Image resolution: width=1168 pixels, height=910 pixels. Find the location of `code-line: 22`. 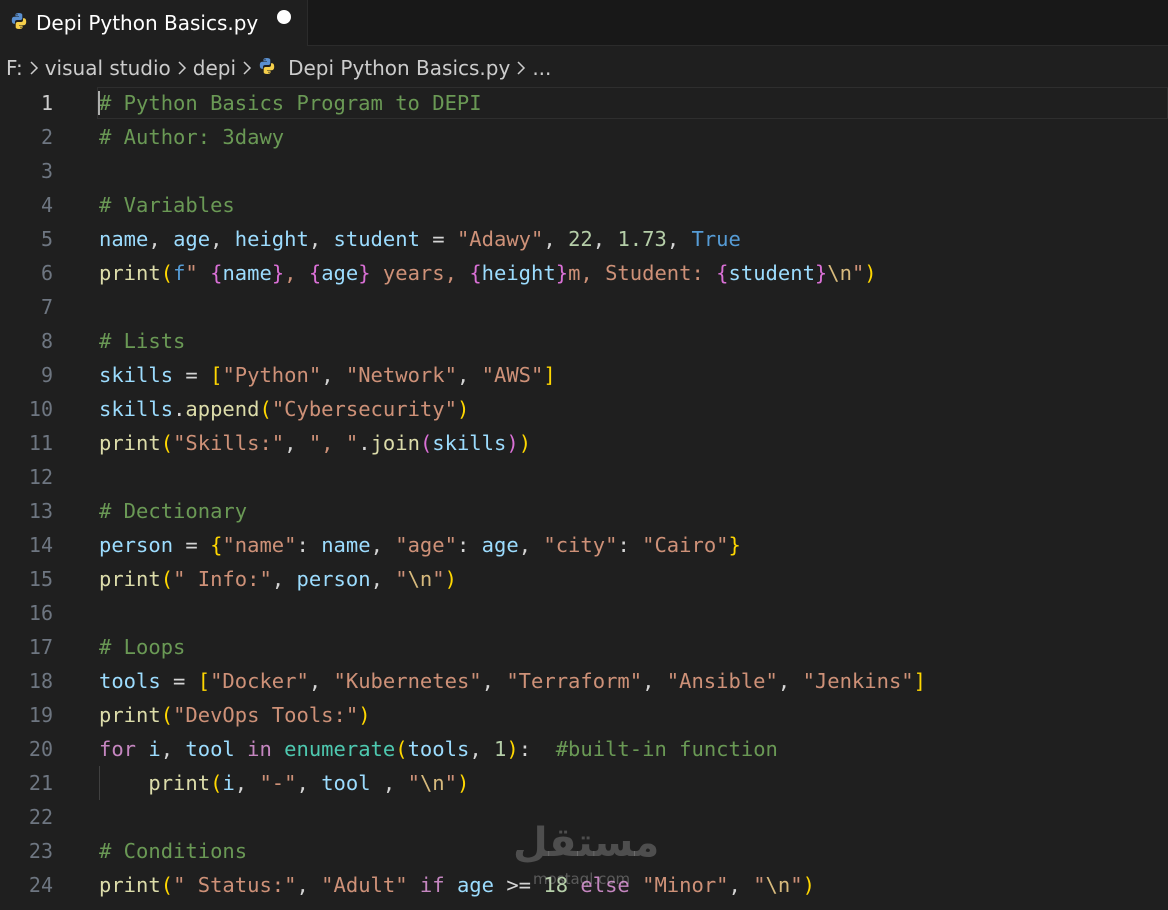

code-line: 22 is located at coordinates (584, 817).